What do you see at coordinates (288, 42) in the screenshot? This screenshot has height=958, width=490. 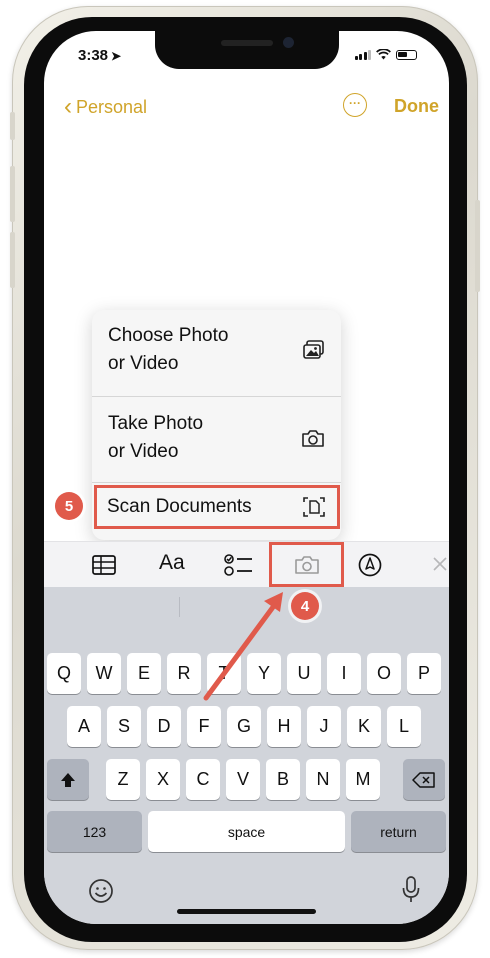 I see `front-camera` at bounding box center [288, 42].